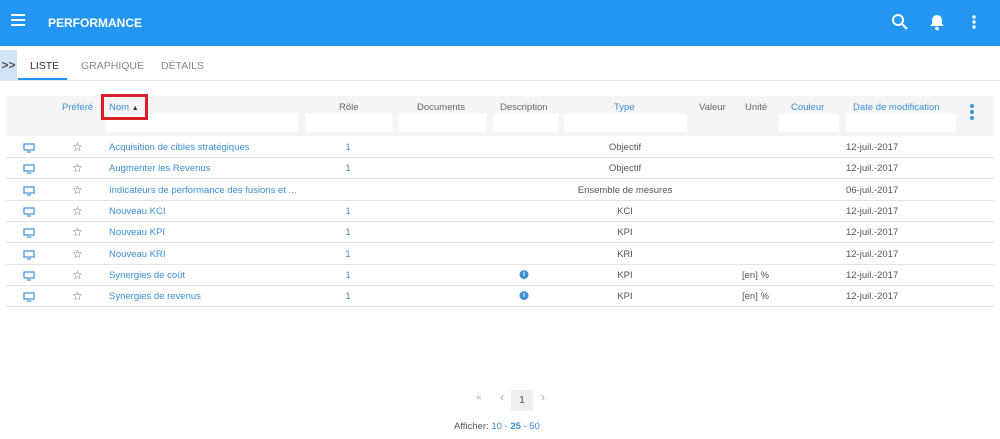 The image size is (1000, 439). I want to click on page-size-selector: Afficher: 10 - 25 - 50, so click(497, 426).